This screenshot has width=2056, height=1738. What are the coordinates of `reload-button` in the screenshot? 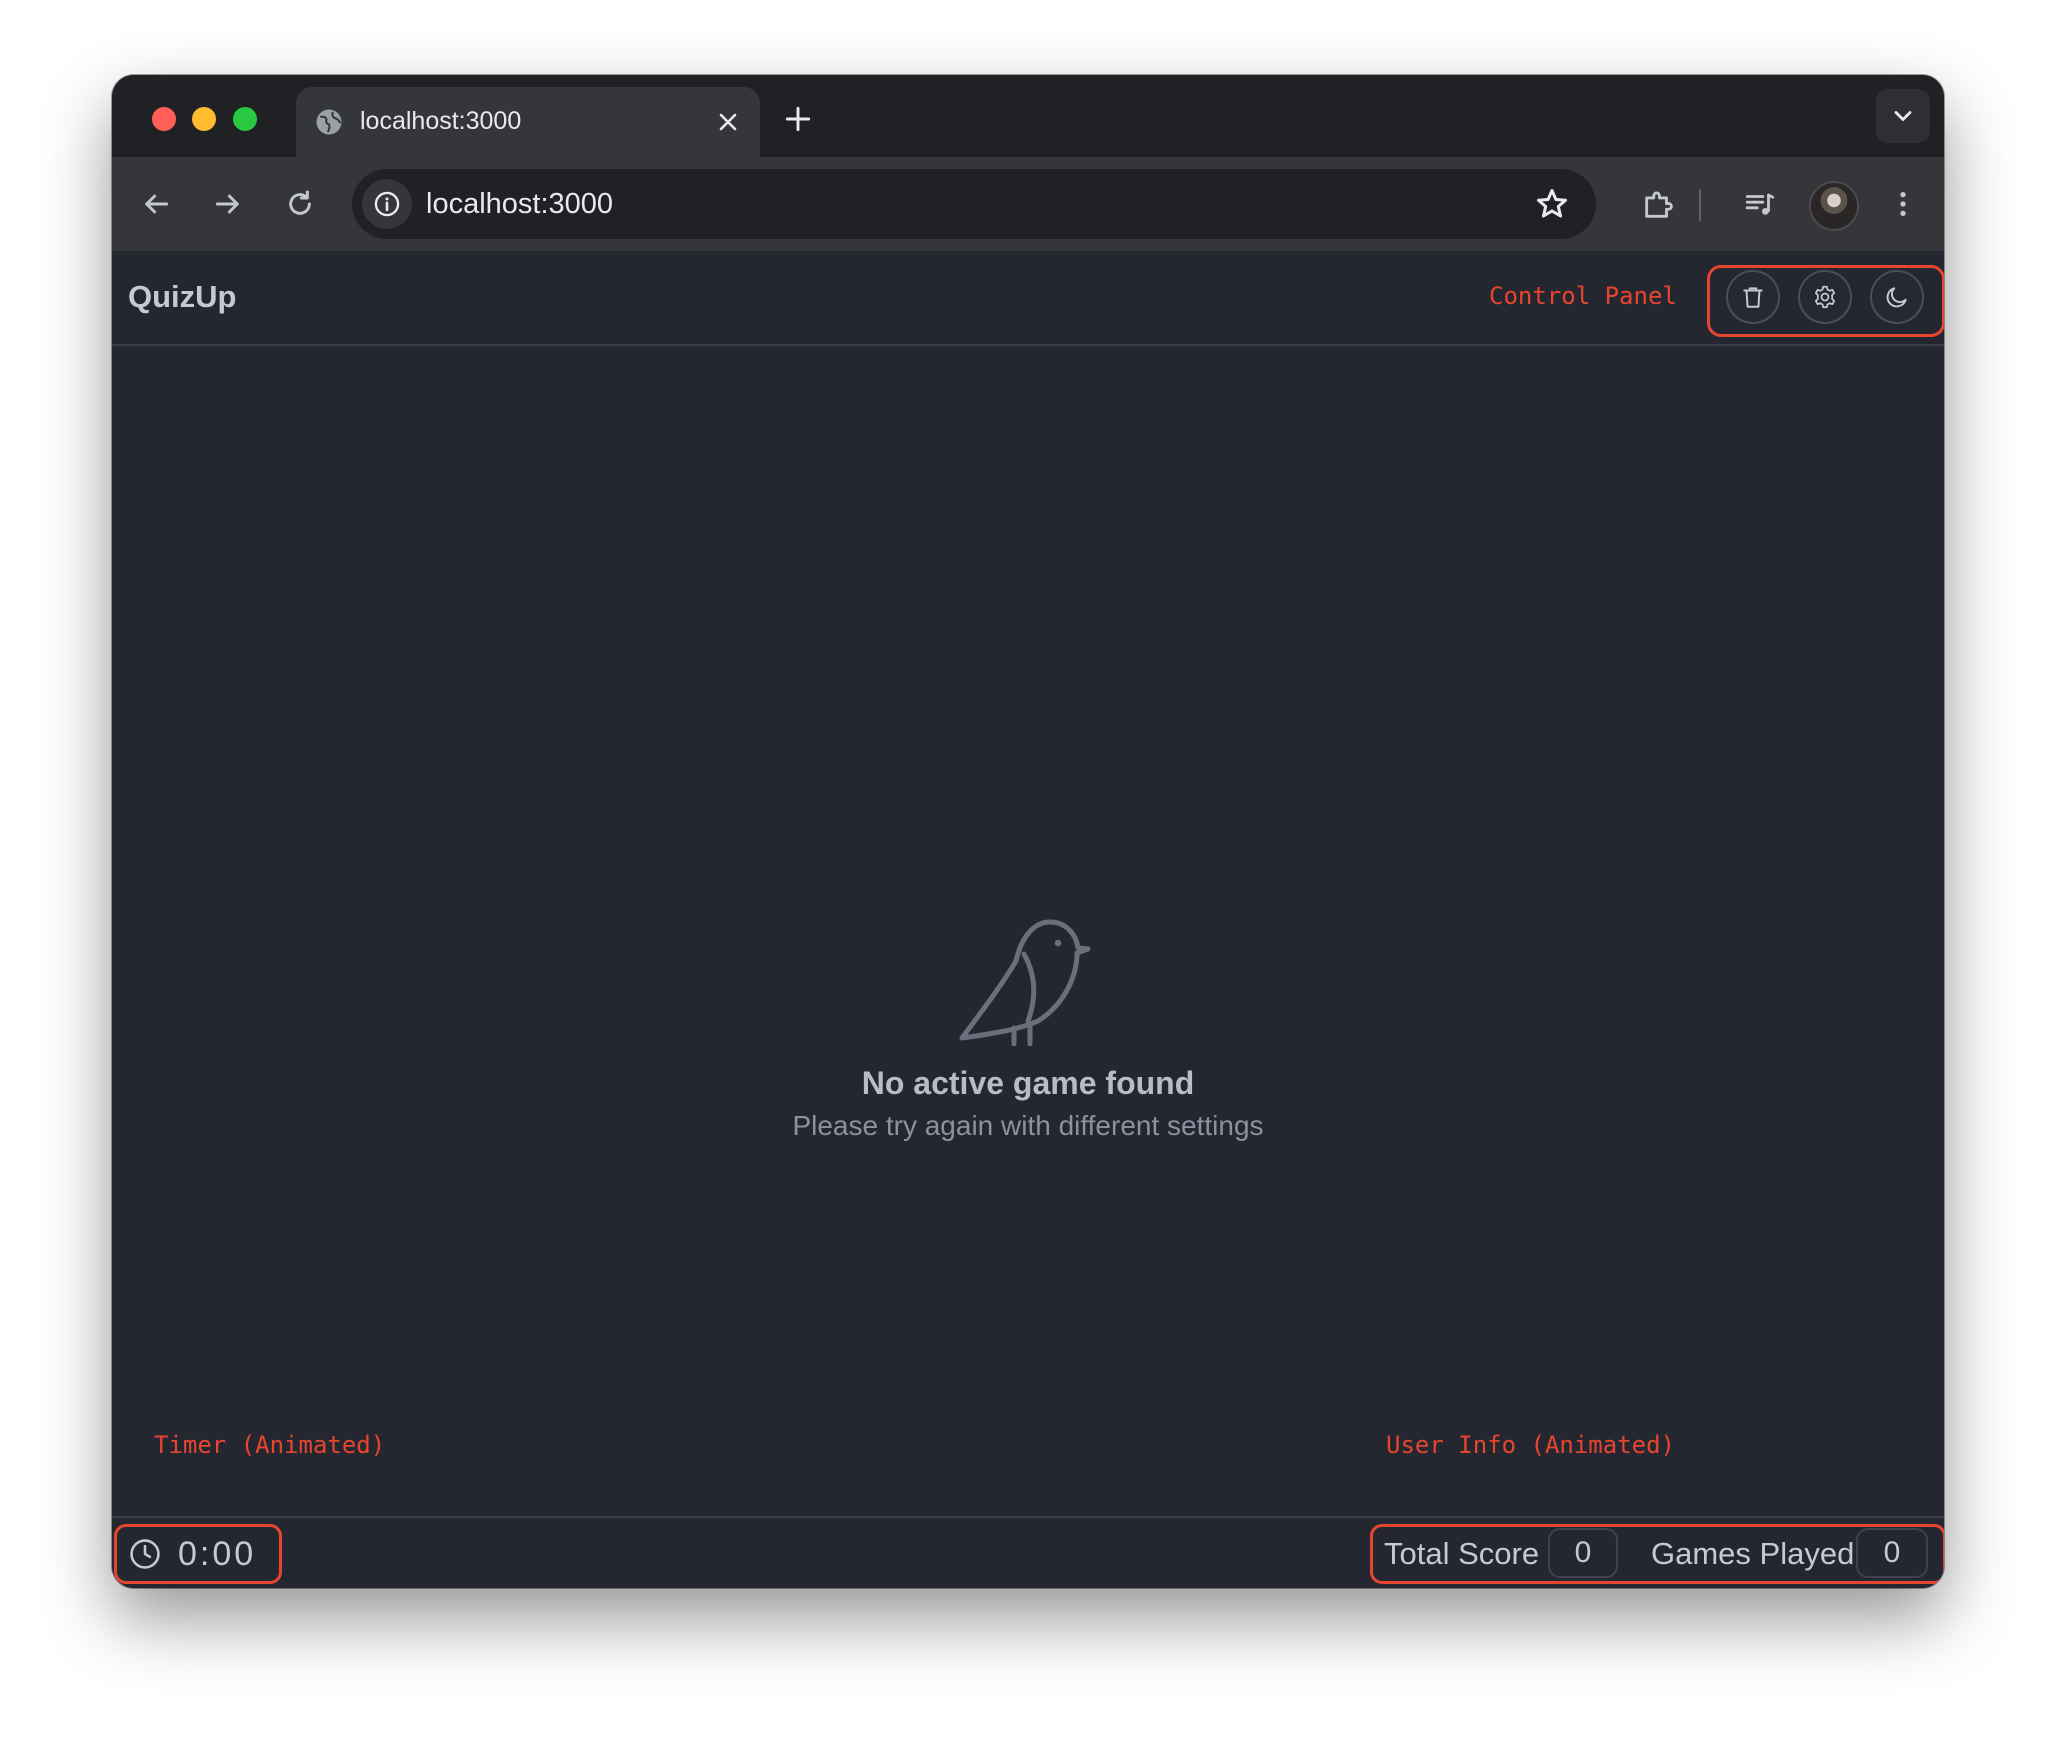 It's located at (300, 204).